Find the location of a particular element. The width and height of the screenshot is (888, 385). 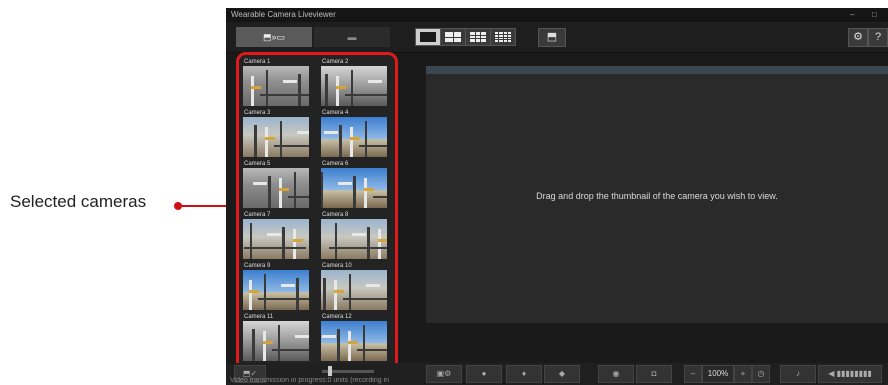

settings-button: ⚙ is located at coordinates (858, 37).